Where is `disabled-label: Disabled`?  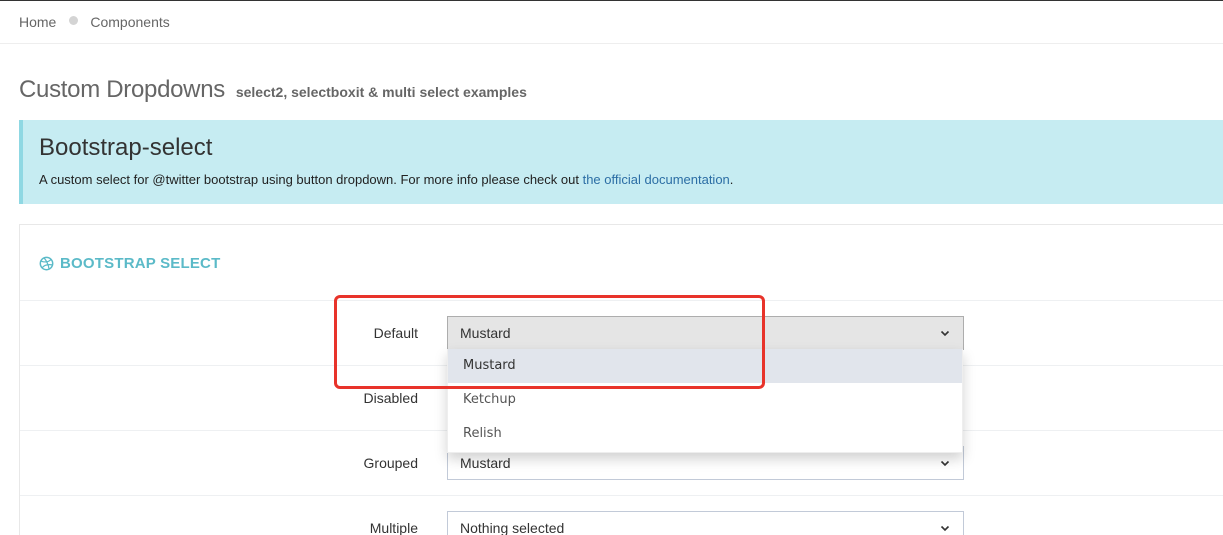 disabled-label: Disabled is located at coordinates (390, 398).